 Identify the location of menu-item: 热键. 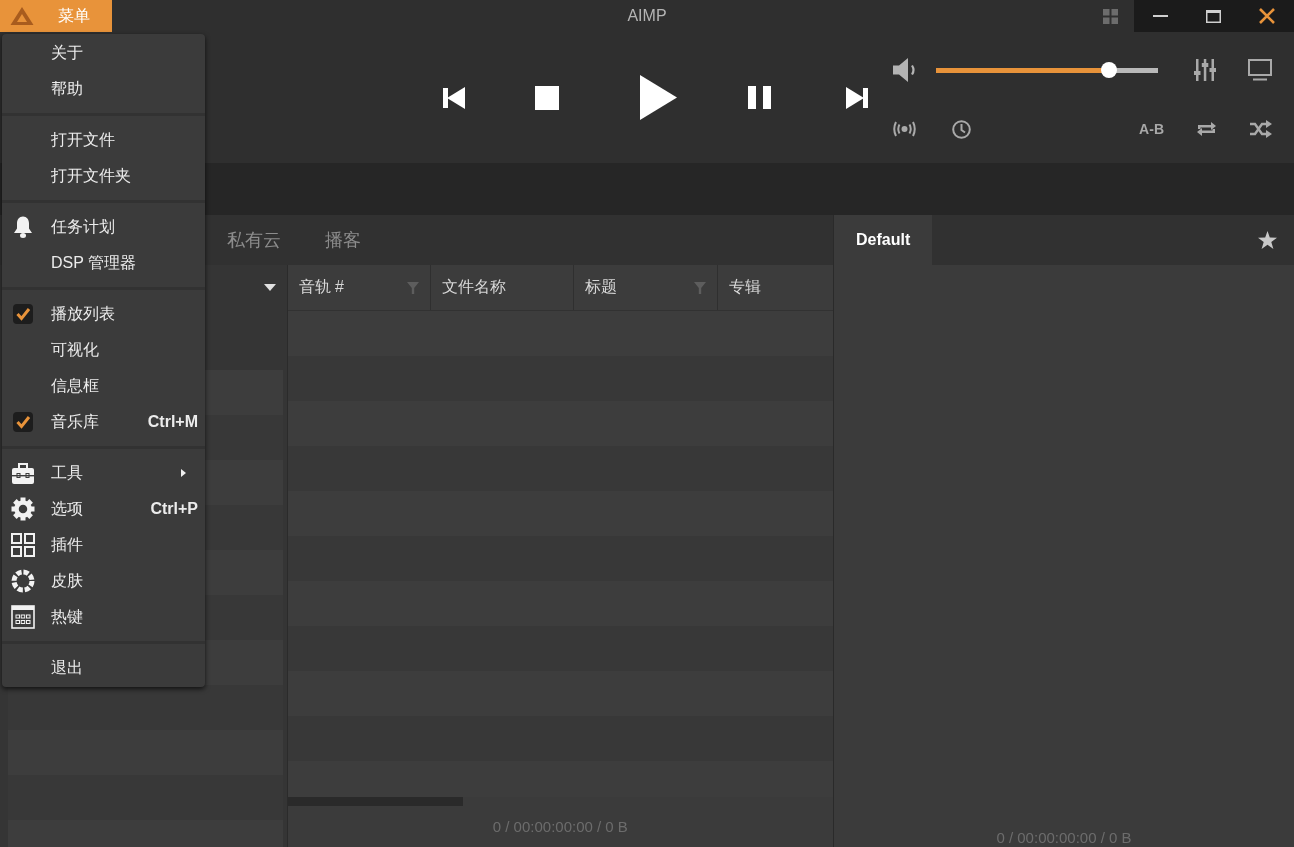
(103, 617).